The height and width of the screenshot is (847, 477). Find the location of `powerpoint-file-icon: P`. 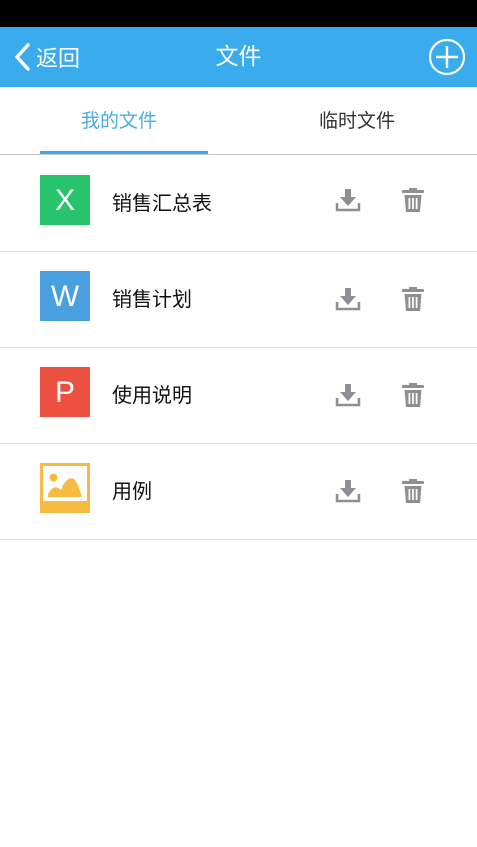

powerpoint-file-icon: P is located at coordinates (65, 392).